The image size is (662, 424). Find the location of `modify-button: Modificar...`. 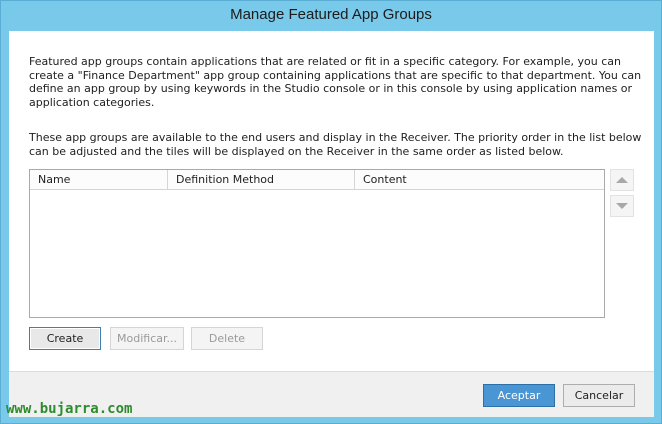

modify-button: Modificar... is located at coordinates (147, 338).